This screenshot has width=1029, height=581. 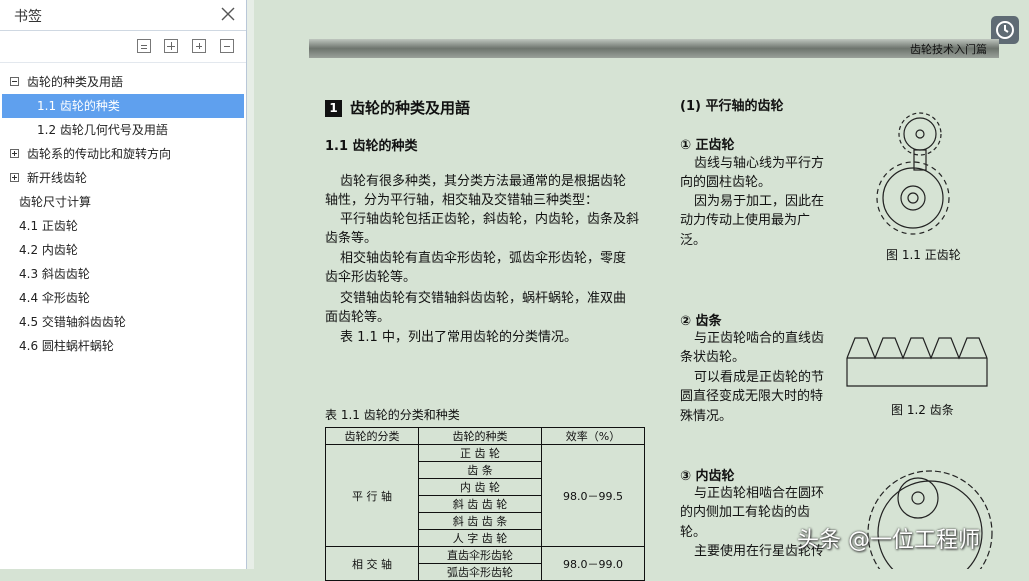 What do you see at coordinates (490, 219) in the screenshot?
I see `paragraph-line: 平行轴齿轮包括正齿轮，斜齿轮，内齿轮，齿条及斜` at bounding box center [490, 219].